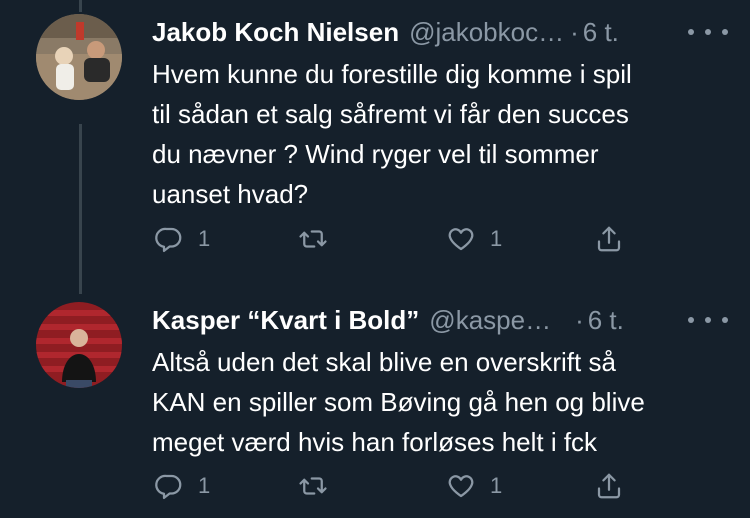  I want to click on tweet-header: Jakob Koch Nielsen @jakobkoc… · 6 t., so click(385, 32).